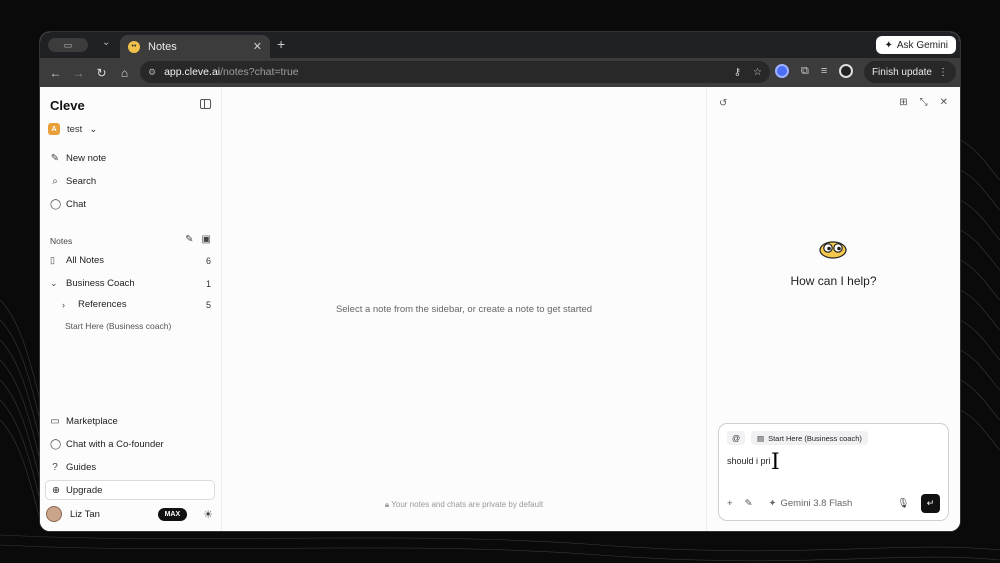  What do you see at coordinates (129, 514) in the screenshot?
I see `user-profile: Liz Tan MAX ☀` at bounding box center [129, 514].